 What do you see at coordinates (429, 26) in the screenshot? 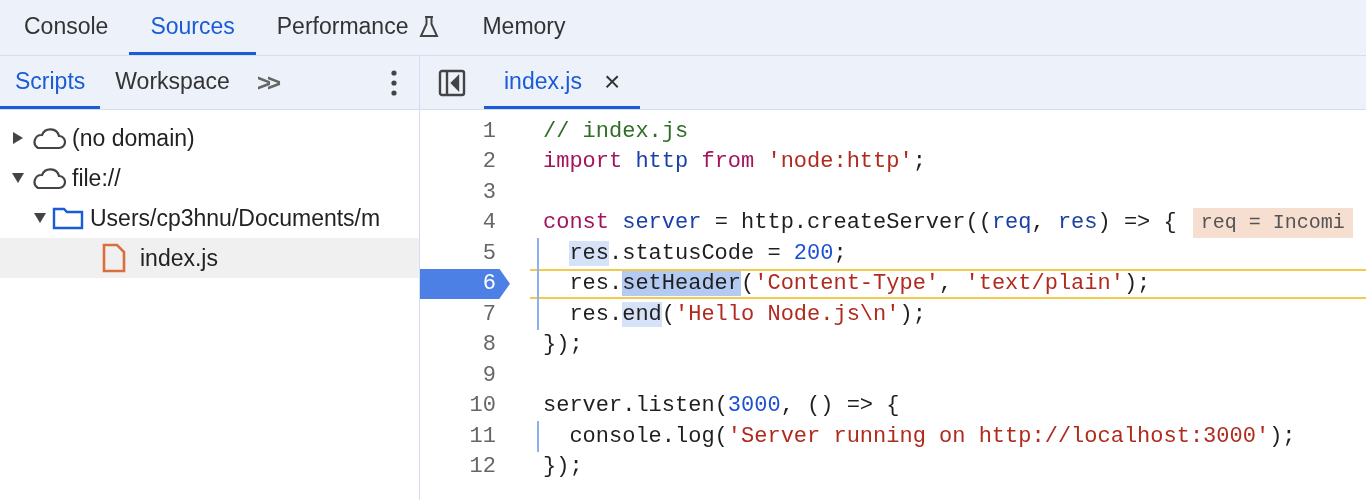
I see `flask-icon` at bounding box center [429, 26].